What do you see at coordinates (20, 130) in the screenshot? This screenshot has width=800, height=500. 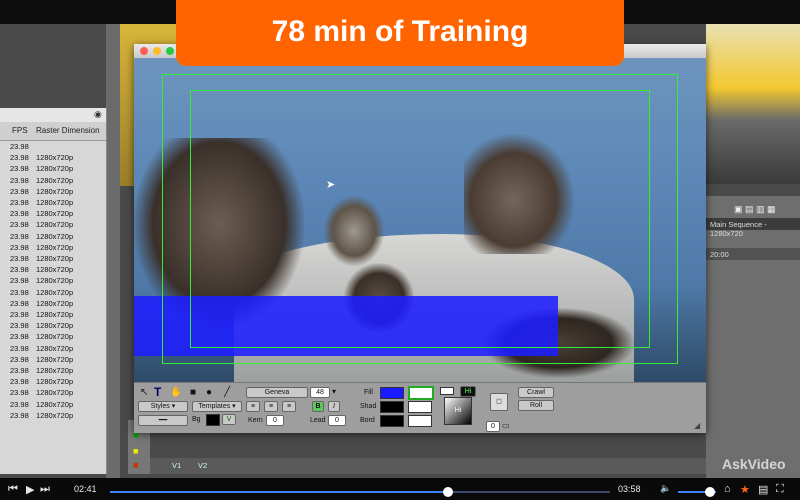 I see `col-fps: FPS` at bounding box center [20, 130].